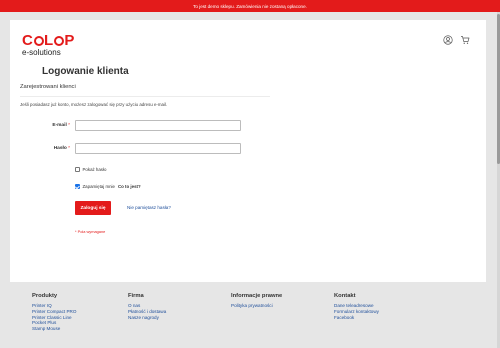  What do you see at coordinates (98, 186) in the screenshot?
I see `remember-me-label: Zapamiętaj mnie` at bounding box center [98, 186].